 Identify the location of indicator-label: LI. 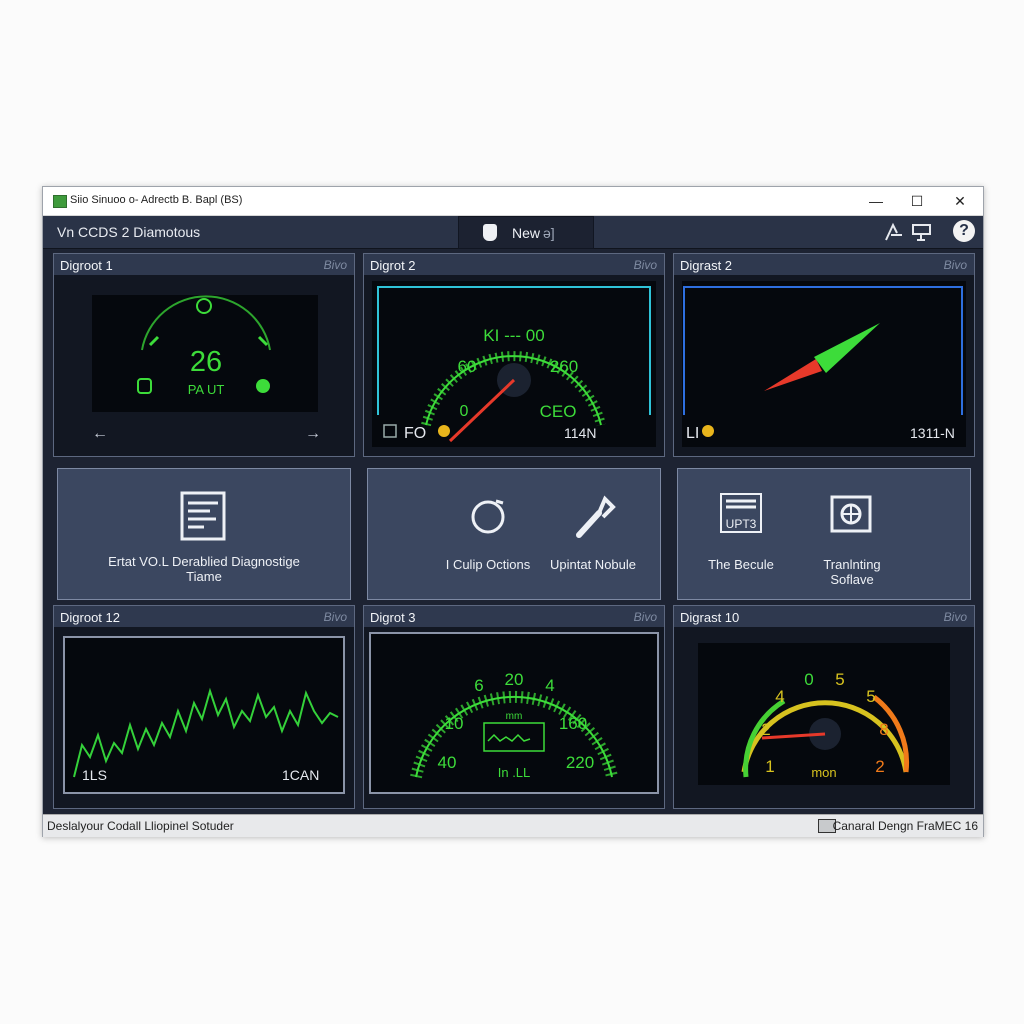
(692, 433).